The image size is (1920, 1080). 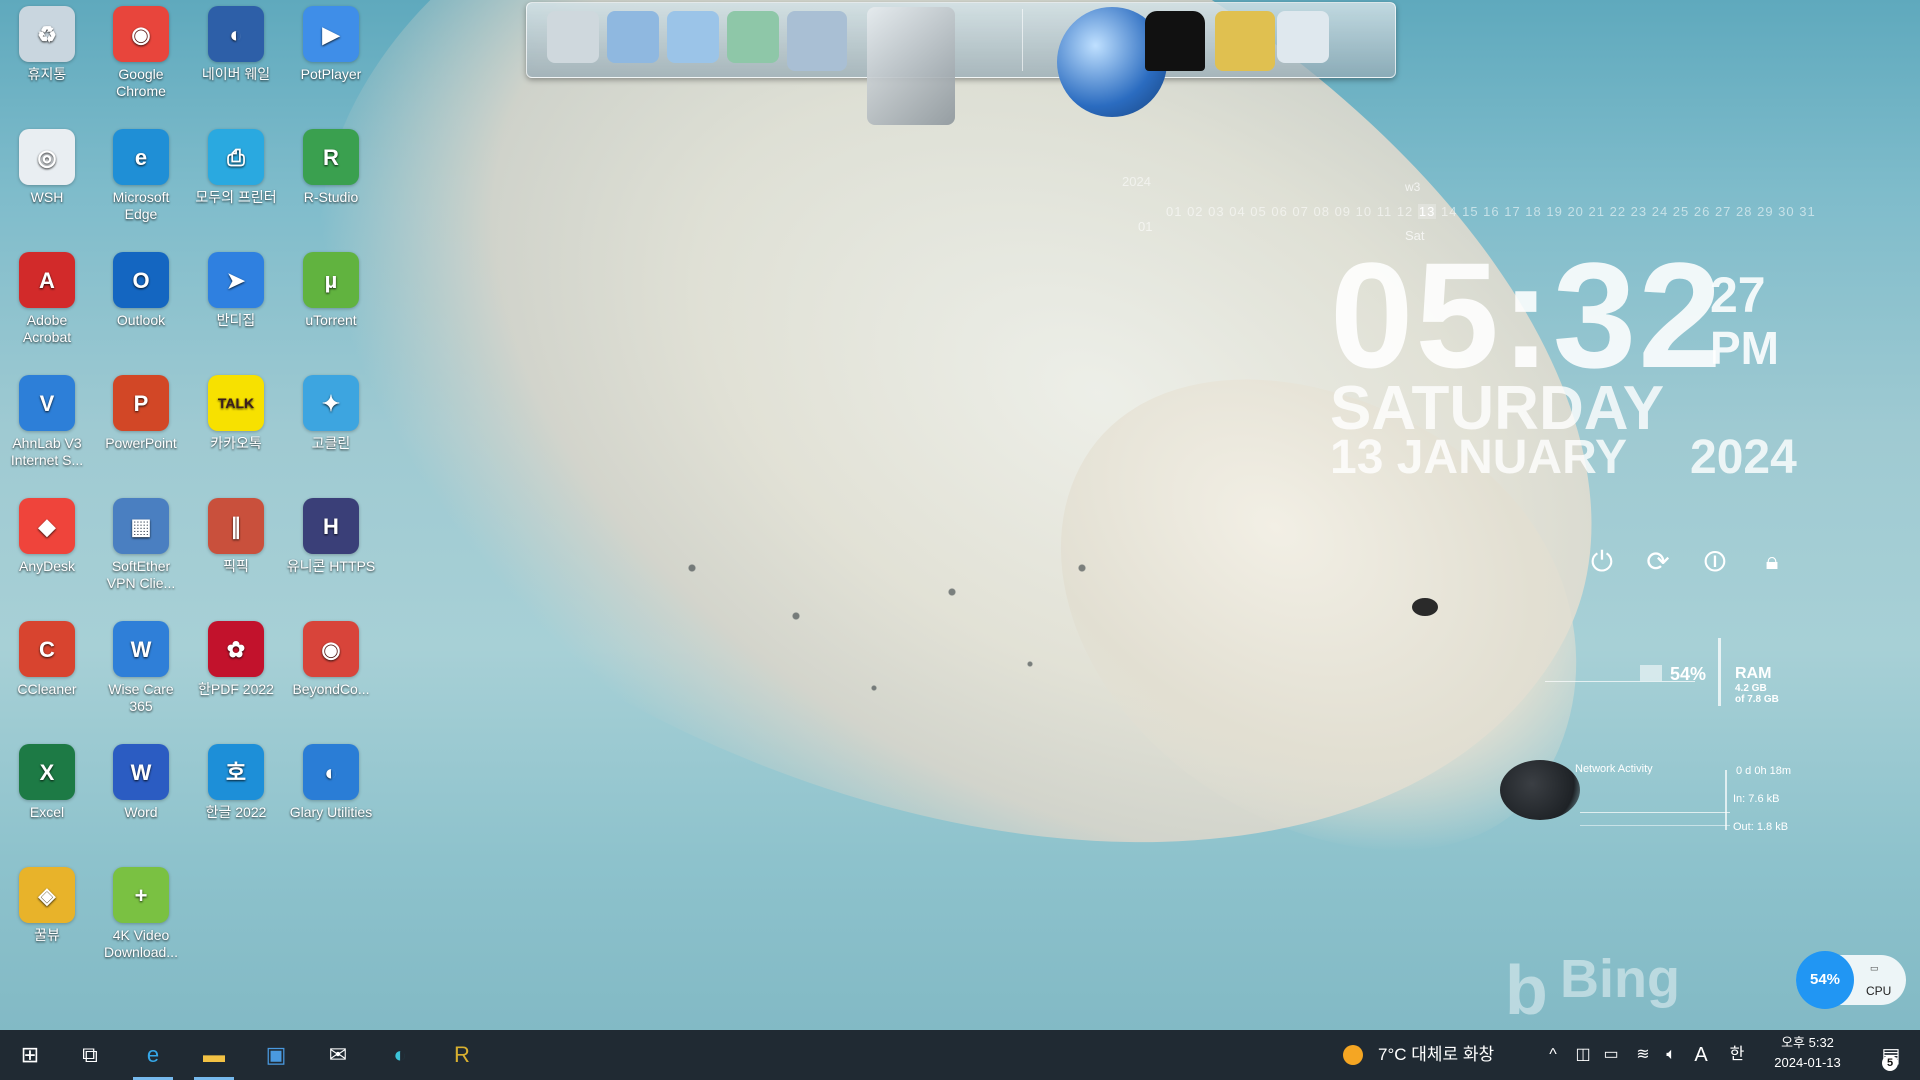 What do you see at coordinates (47, 534) in the screenshot?
I see `desktop-icon-anydesk: ◆ AnyDesk` at bounding box center [47, 534].